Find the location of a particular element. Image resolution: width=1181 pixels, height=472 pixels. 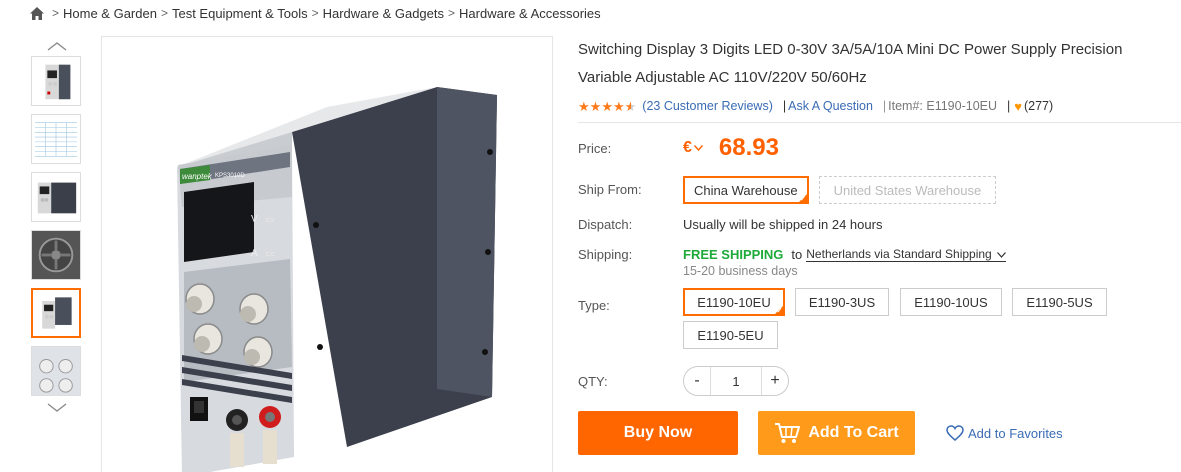

qty-input is located at coordinates (736, 381).